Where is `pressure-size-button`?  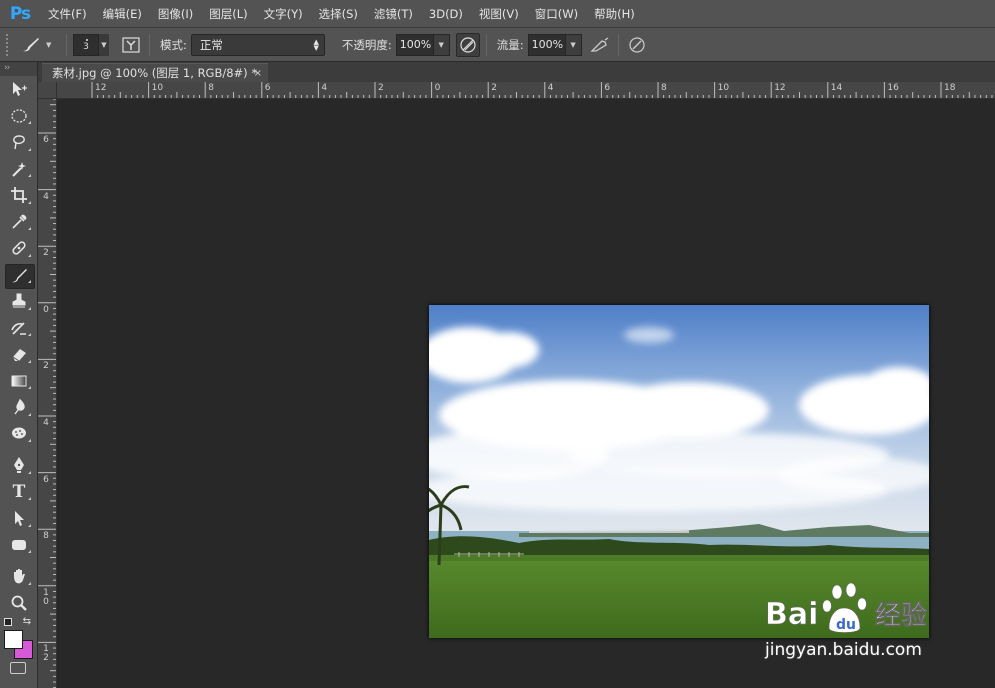
pressure-size-button is located at coordinates (637, 45).